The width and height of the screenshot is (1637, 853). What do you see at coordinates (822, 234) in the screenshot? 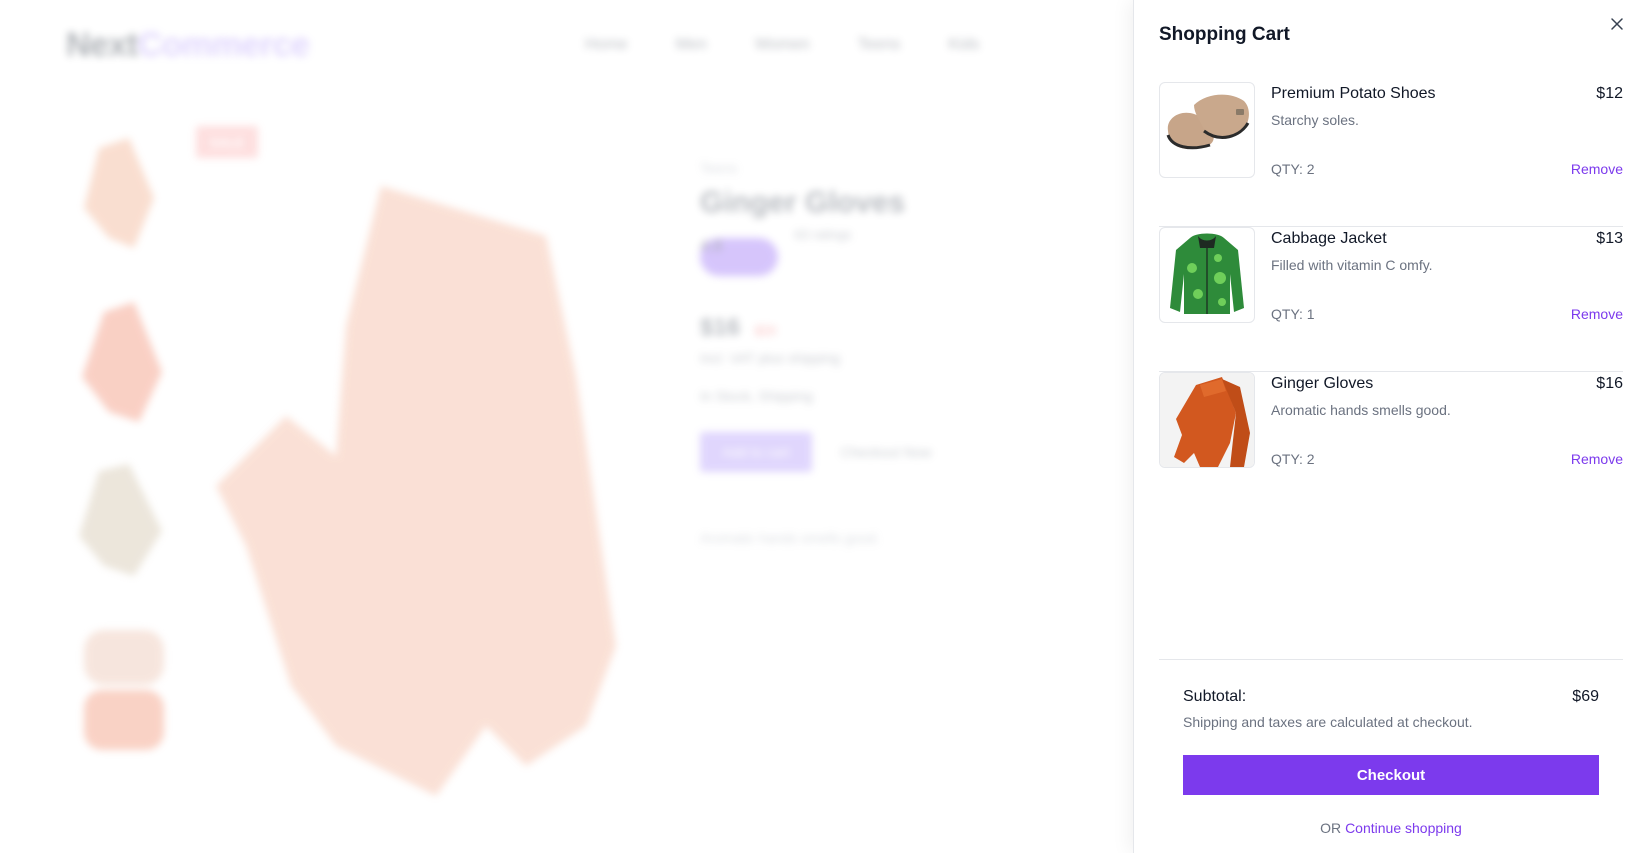
I see `review-count: 63 ratings` at bounding box center [822, 234].